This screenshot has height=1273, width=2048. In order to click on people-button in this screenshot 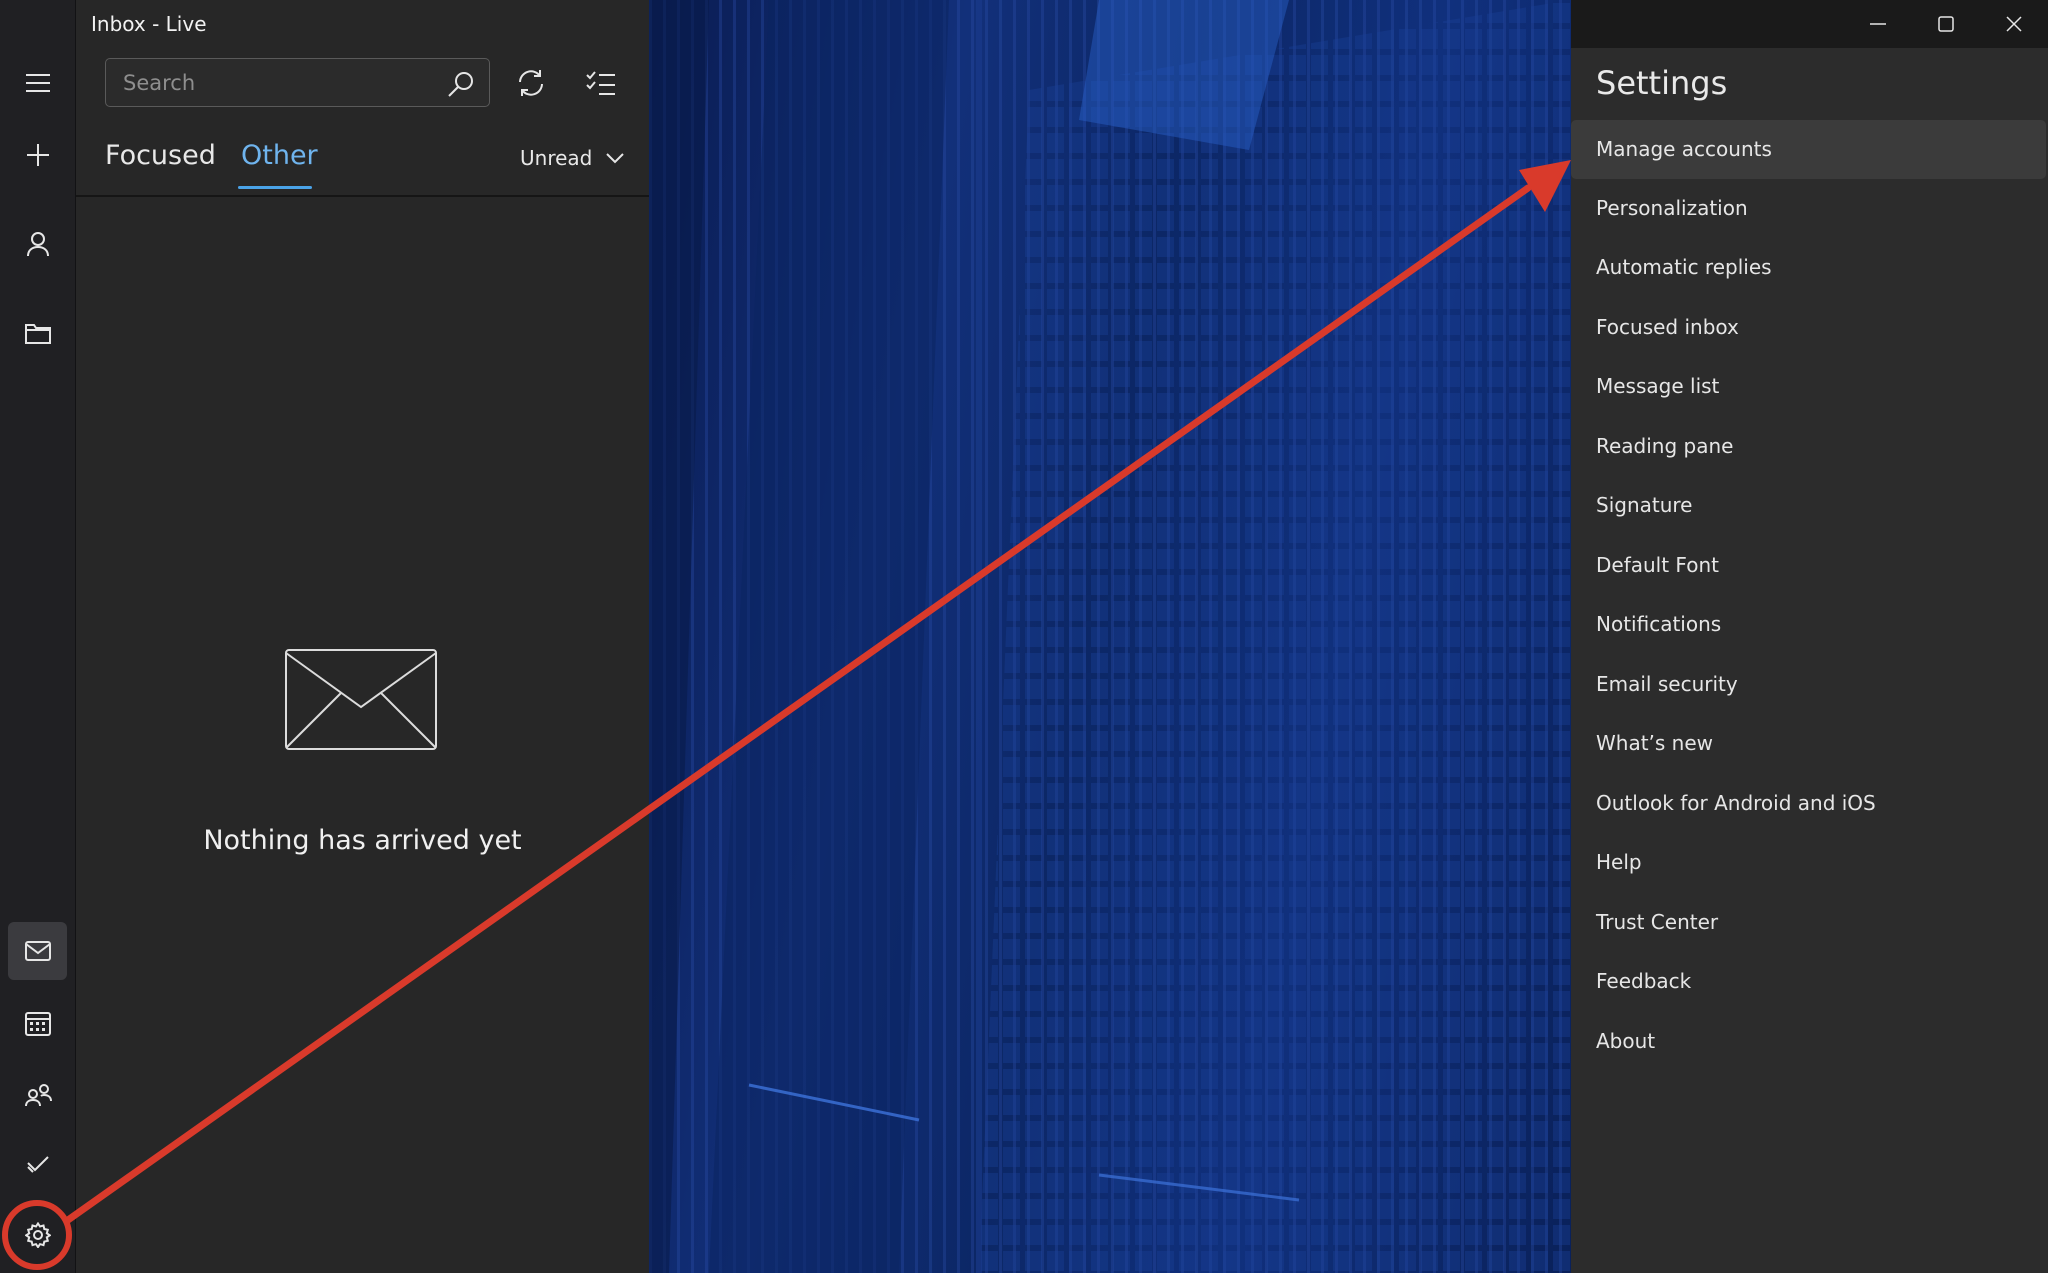, I will do `click(37, 1095)`.